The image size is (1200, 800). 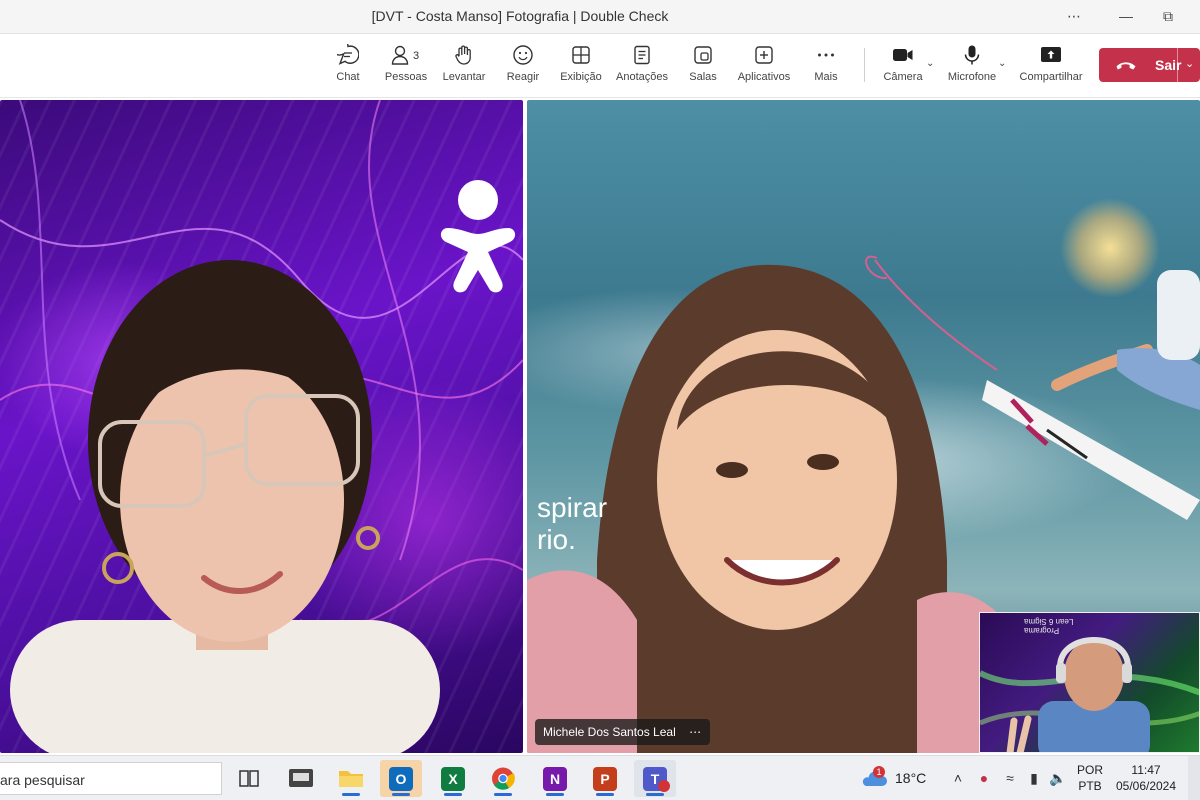 What do you see at coordinates (478, 236) in the screenshot?
I see `vivo-logo-icon` at bounding box center [478, 236].